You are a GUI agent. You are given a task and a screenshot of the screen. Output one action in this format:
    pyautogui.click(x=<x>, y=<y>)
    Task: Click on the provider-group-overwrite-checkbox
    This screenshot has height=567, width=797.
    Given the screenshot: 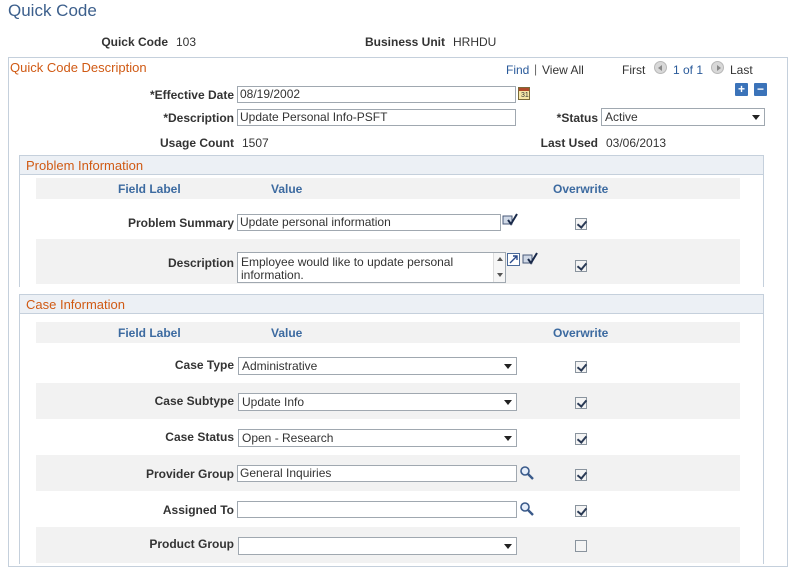 What is the action you would take?
    pyautogui.click(x=581, y=475)
    